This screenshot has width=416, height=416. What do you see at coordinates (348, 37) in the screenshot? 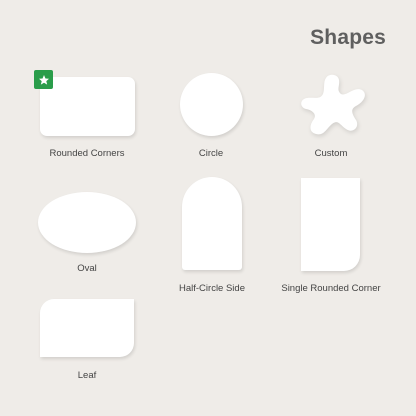
I see `page-title: Shapes` at bounding box center [348, 37].